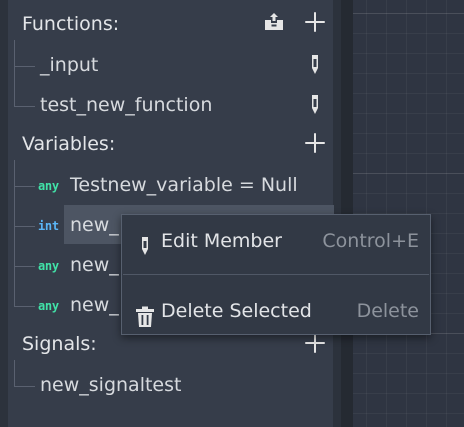  What do you see at coordinates (59, 344) in the screenshot?
I see `signals-header: Signals:` at bounding box center [59, 344].